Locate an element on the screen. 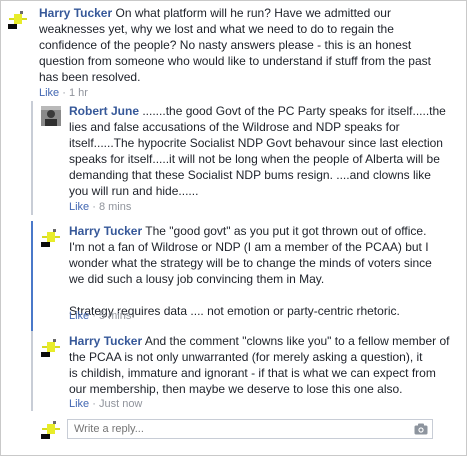  comment-timestamp: 8 mins is located at coordinates (115, 207).